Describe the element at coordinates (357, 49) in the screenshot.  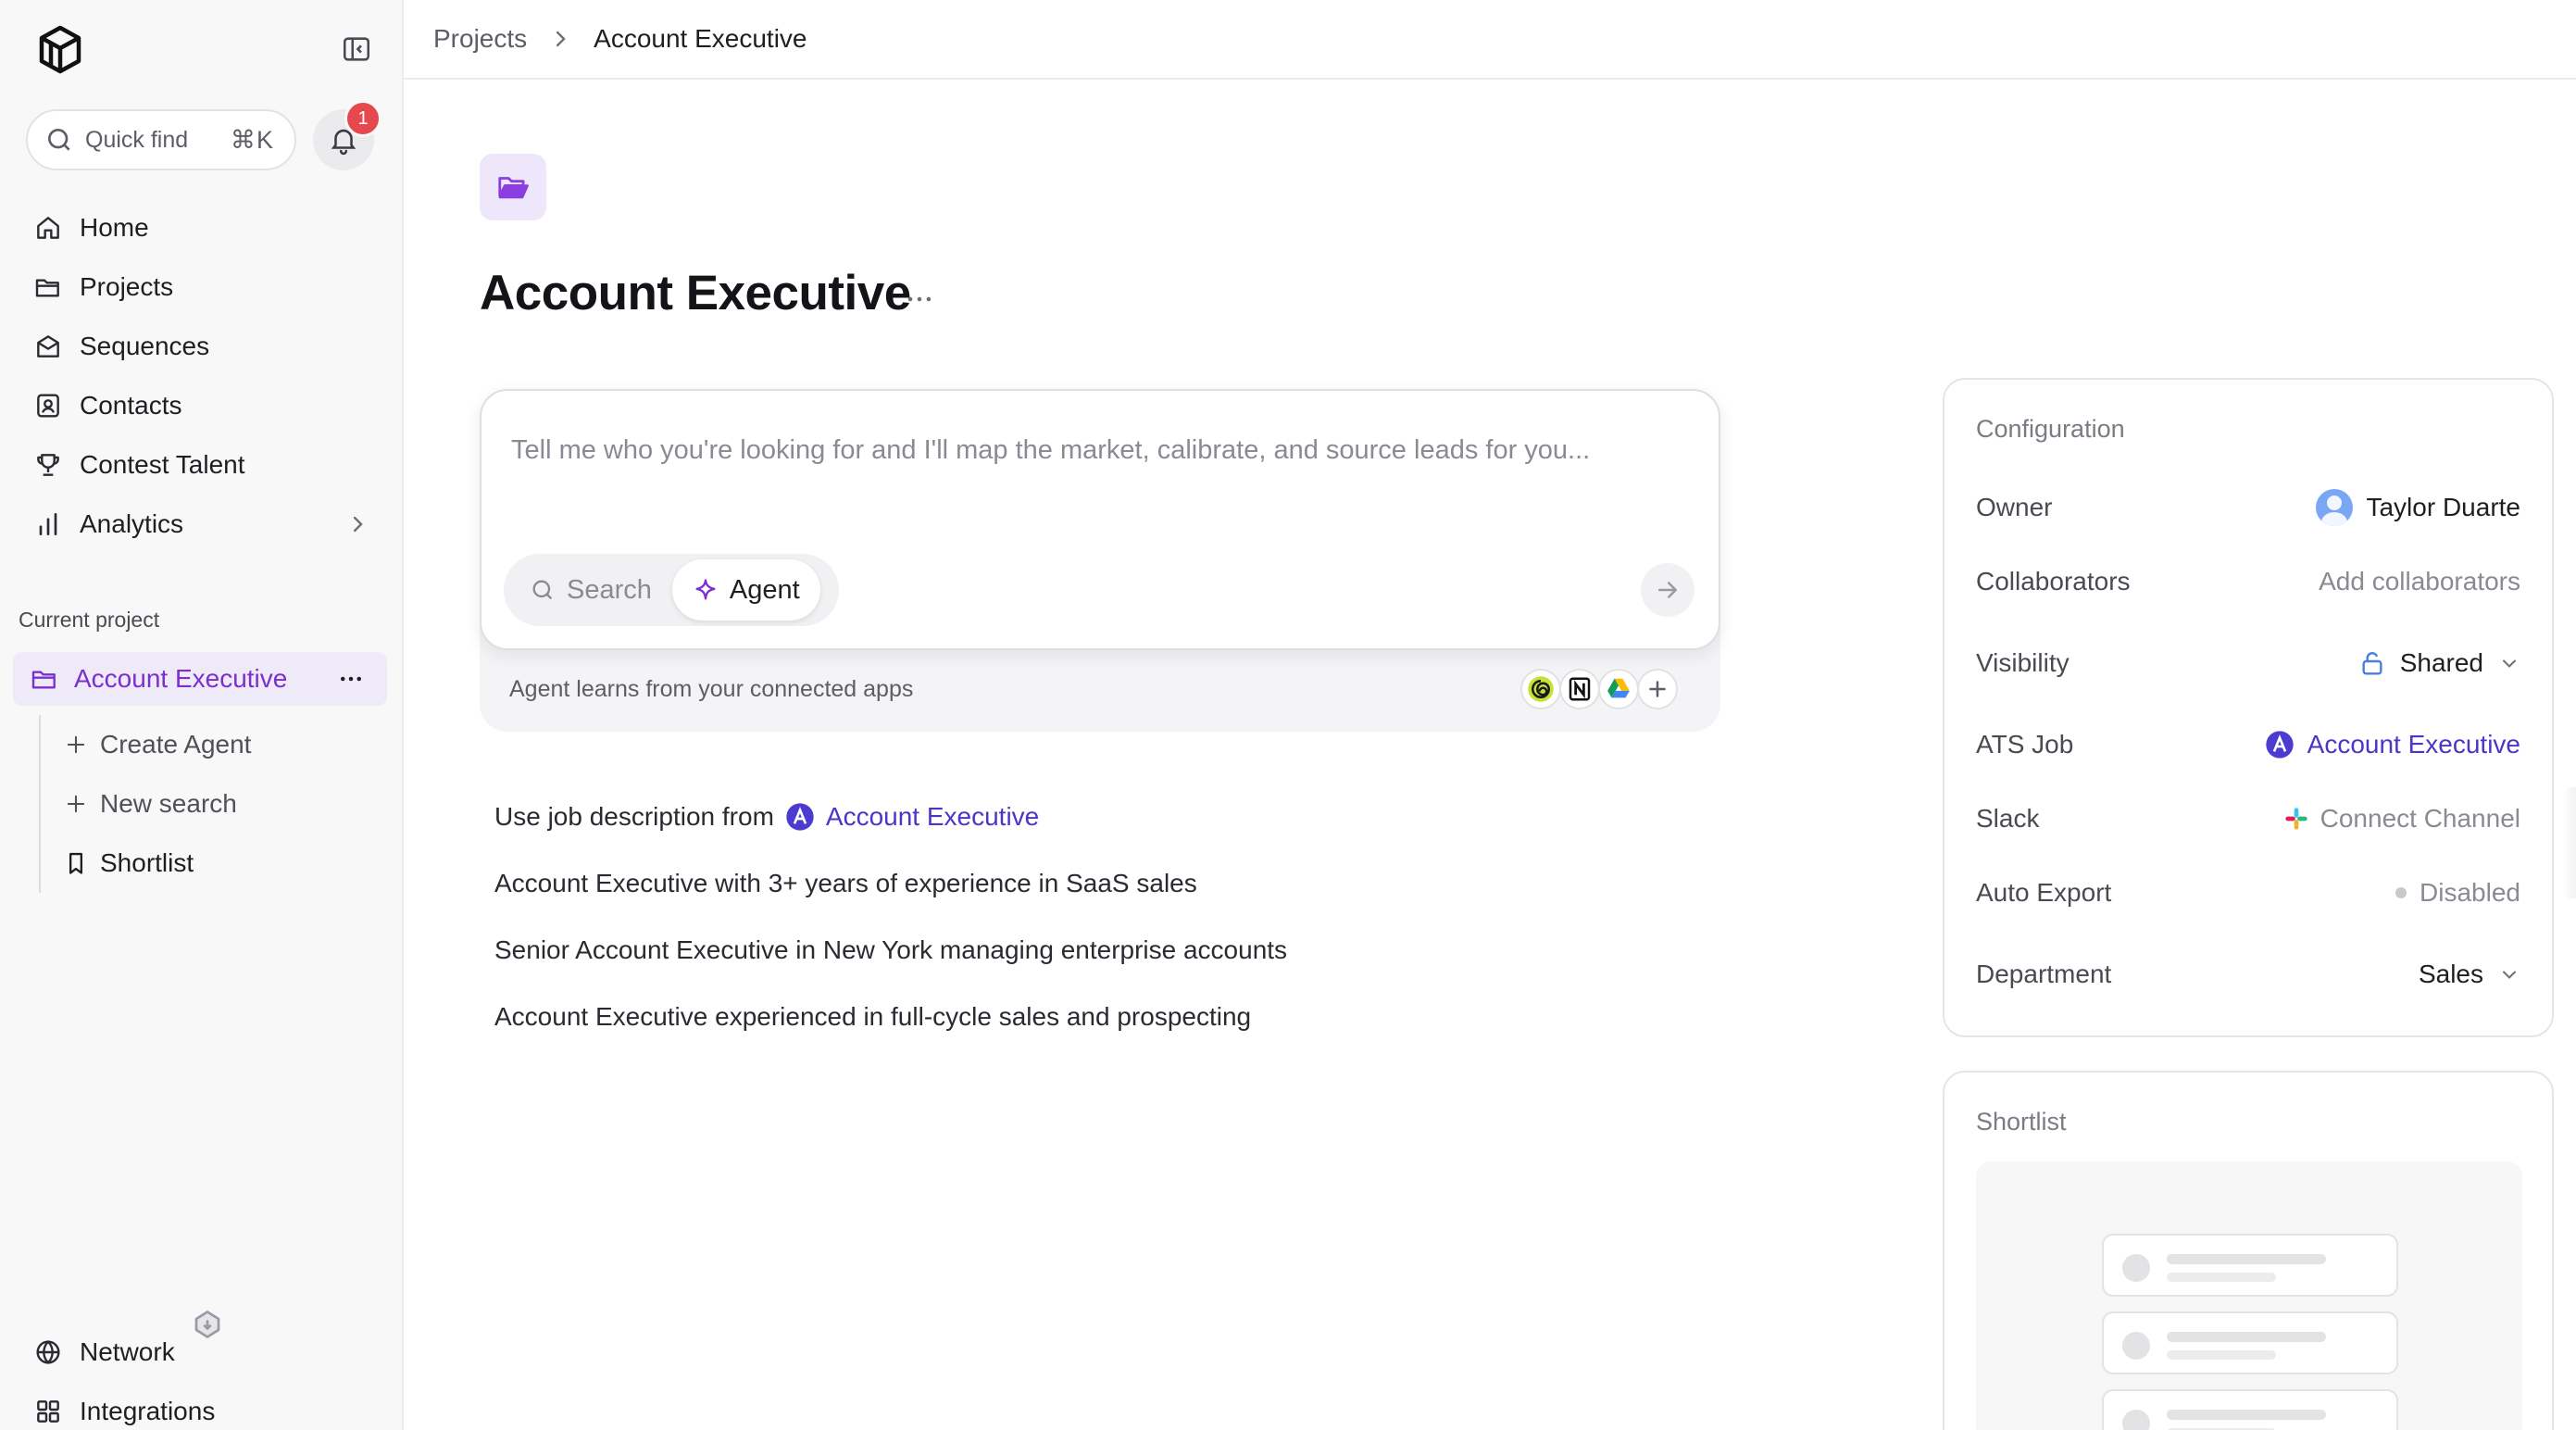
I see `collapse-sidebar-icon` at that location.